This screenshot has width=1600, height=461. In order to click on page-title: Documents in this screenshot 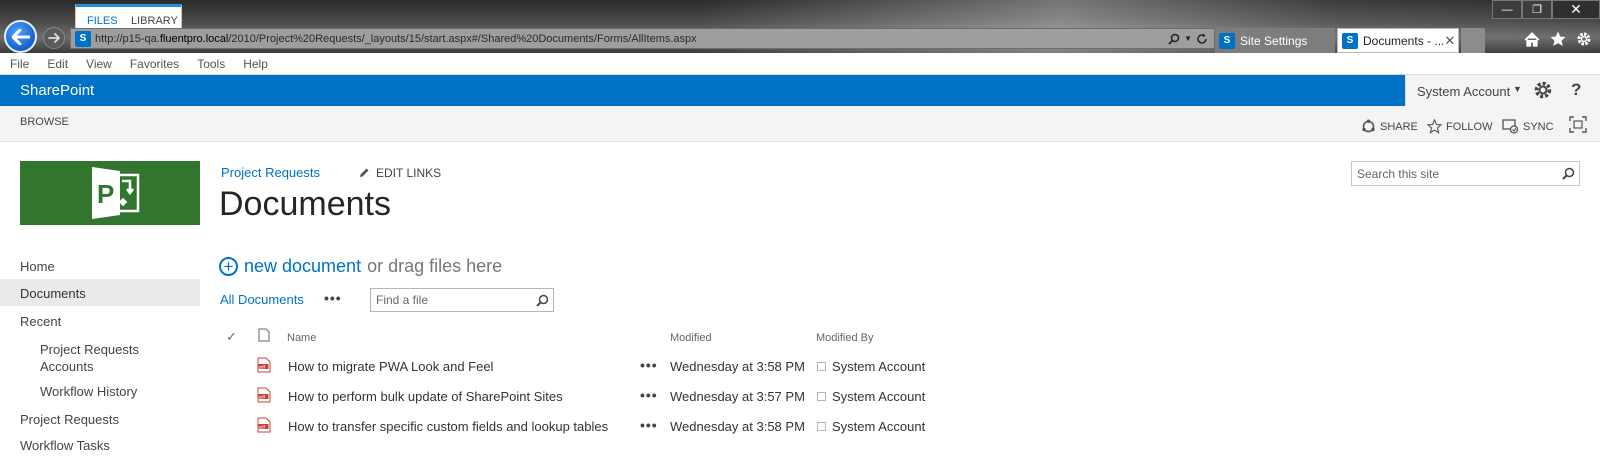, I will do `click(305, 204)`.